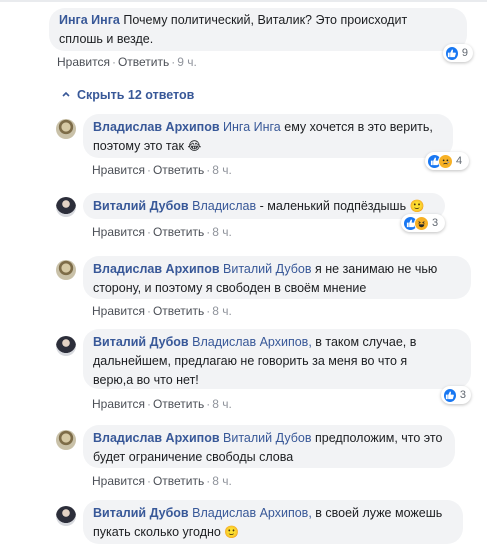 The height and width of the screenshot is (545, 487). What do you see at coordinates (459, 161) in the screenshot?
I see `reactions-count: 4` at bounding box center [459, 161].